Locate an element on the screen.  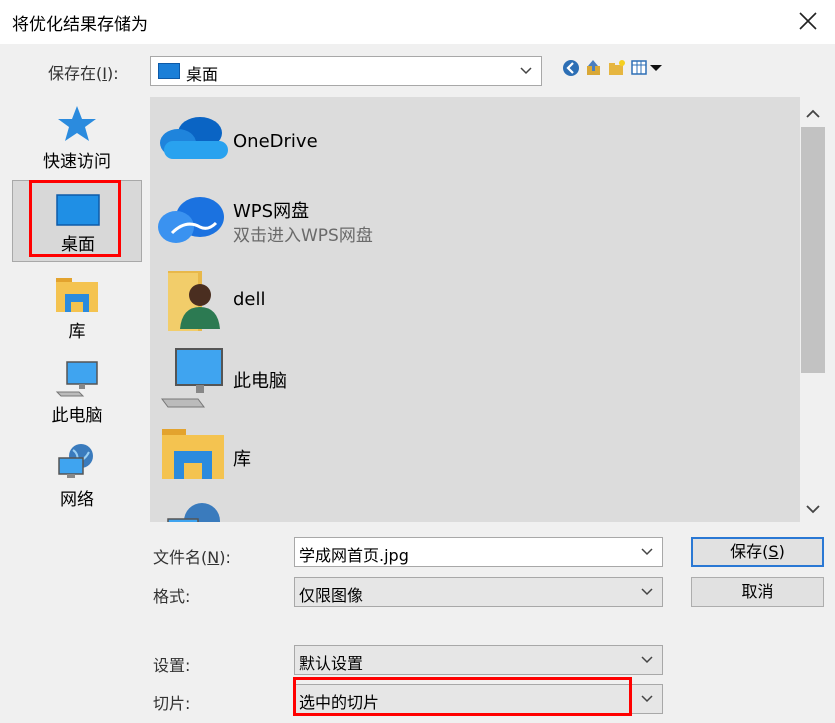
settings-label: 设置: is located at coordinates (172, 665).